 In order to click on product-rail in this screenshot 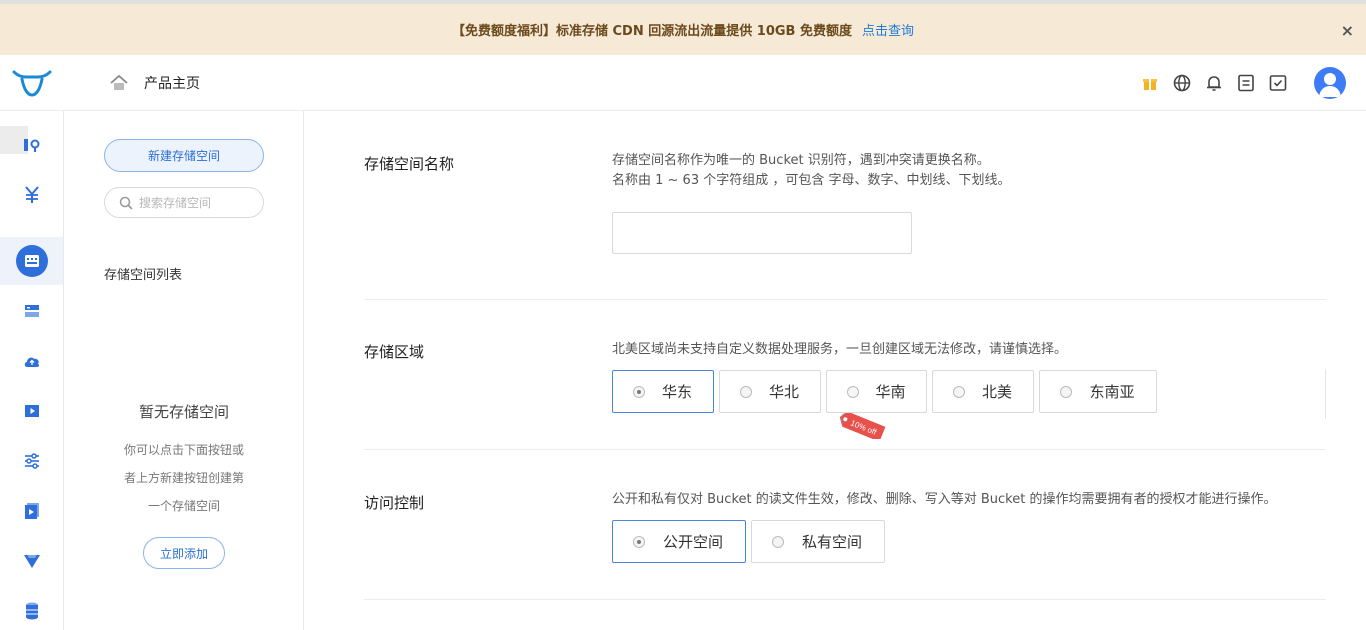, I will do `click(32, 370)`.